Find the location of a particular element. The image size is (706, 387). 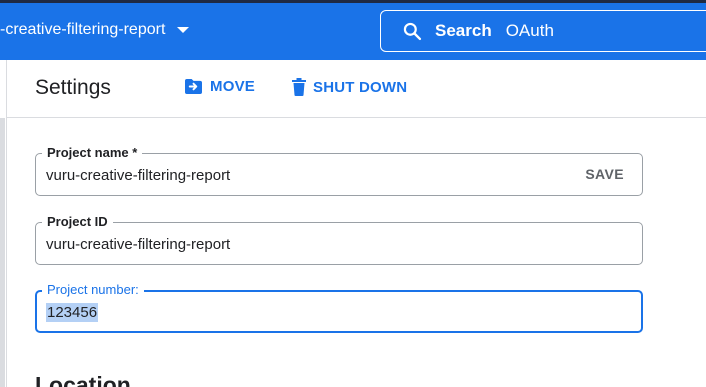

shut-down-button-label: SHUT DOWN is located at coordinates (360, 87).